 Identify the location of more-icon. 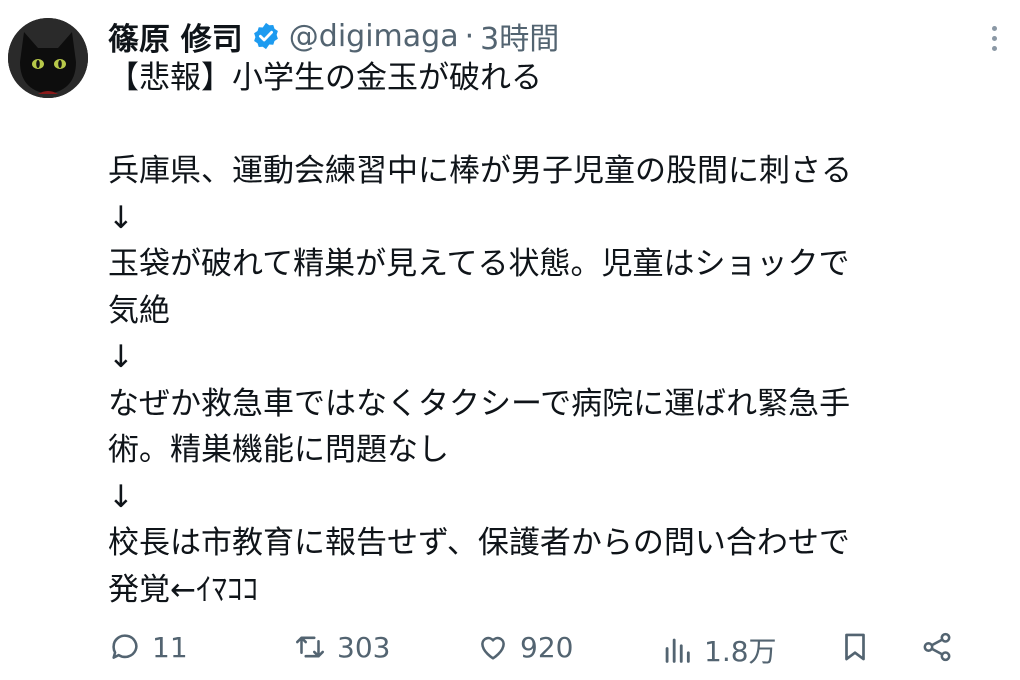
(994, 38).